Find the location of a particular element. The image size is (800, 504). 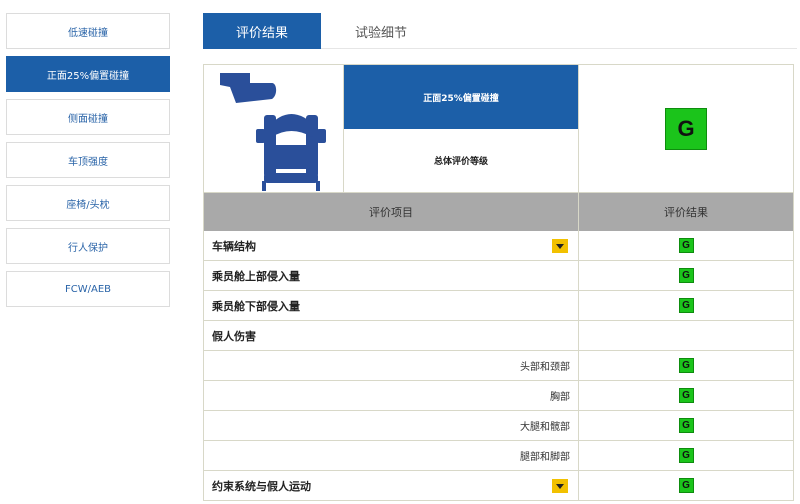

row-label: 头部和颈部 is located at coordinates (545, 367).